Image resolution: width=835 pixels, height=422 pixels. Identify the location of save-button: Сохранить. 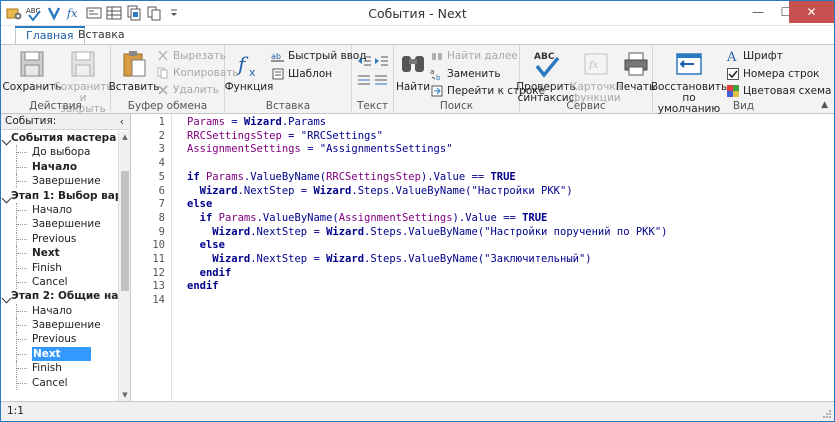
(32, 70).